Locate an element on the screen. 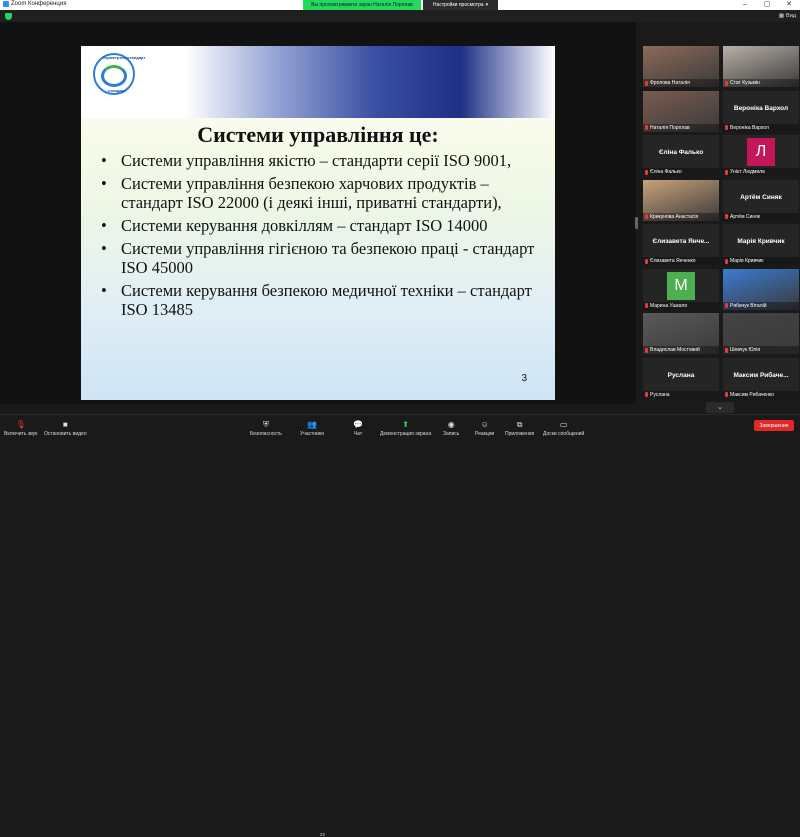 This screenshot has width=800, height=837. participant-display-name: Марія Кривчик is located at coordinates (761, 241).